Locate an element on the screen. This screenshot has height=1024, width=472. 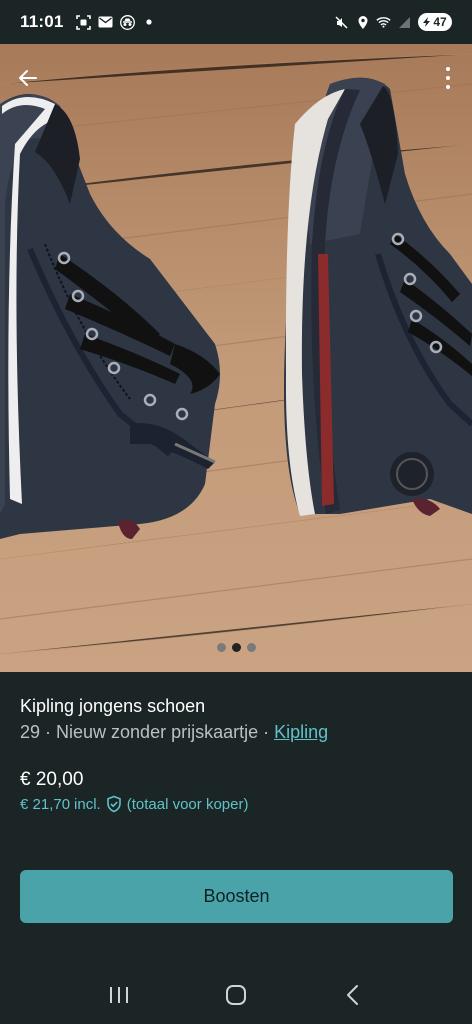
system-back-button is located at coordinates (353, 995).